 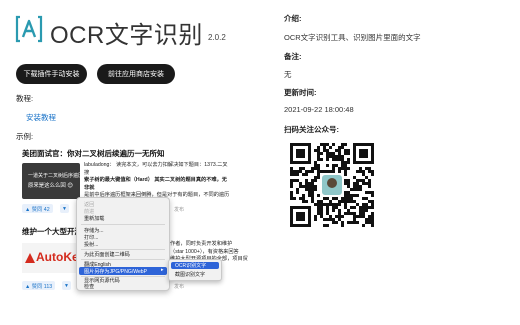 What do you see at coordinates (55, 181) in the screenshot?
I see `card1-thumbnail: 一道关于二叉树后序遍历的 原来是这么么回 😊` at bounding box center [55, 181].